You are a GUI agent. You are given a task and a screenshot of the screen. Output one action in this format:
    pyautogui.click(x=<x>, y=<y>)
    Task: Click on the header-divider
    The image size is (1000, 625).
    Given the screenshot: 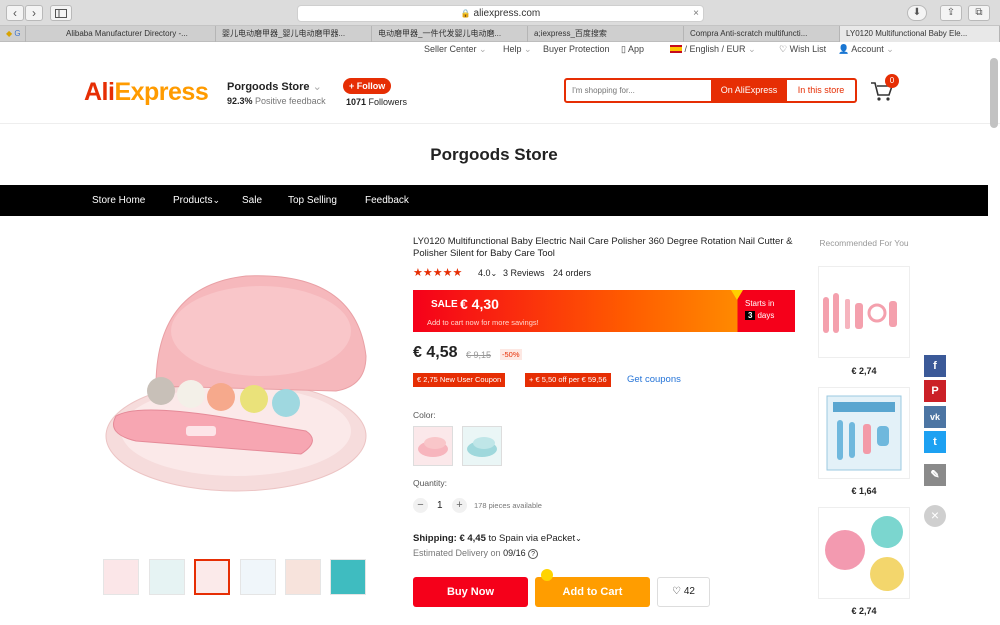 What is the action you would take?
    pyautogui.click(x=500, y=123)
    